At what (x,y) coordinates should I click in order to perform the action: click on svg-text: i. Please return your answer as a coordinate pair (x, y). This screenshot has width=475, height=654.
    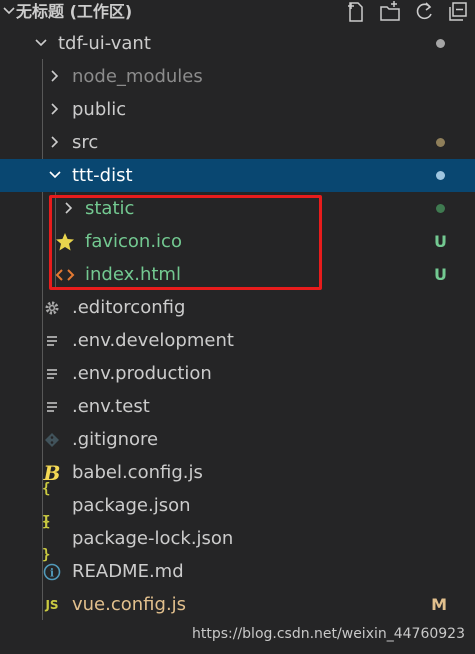
    Looking at the image, I should click on (52, 573).